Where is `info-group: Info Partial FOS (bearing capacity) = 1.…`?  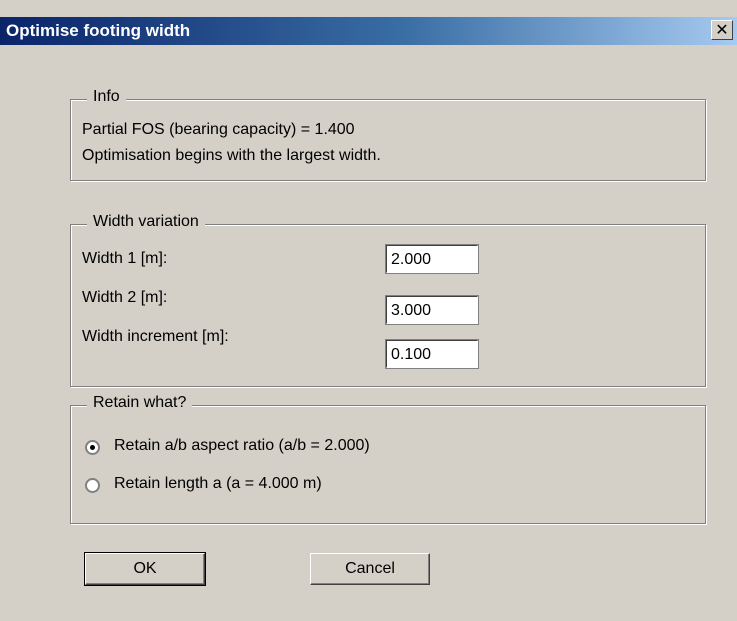 info-group: Info Partial FOS (bearing capacity) = 1.… is located at coordinates (388, 134).